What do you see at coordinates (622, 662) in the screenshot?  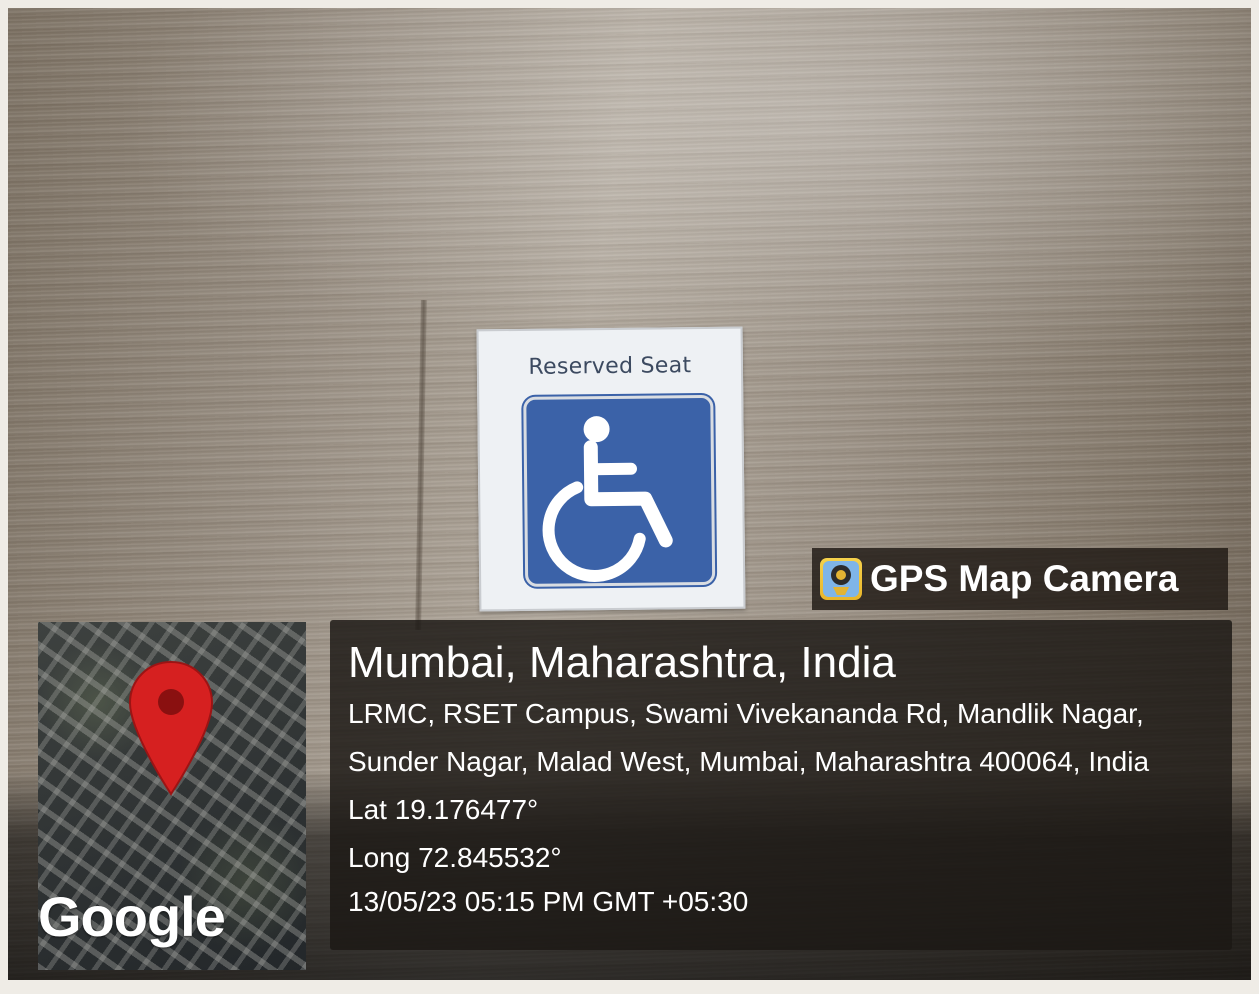 I see `location-title: Mumbai, Maharashtra, India` at bounding box center [622, 662].